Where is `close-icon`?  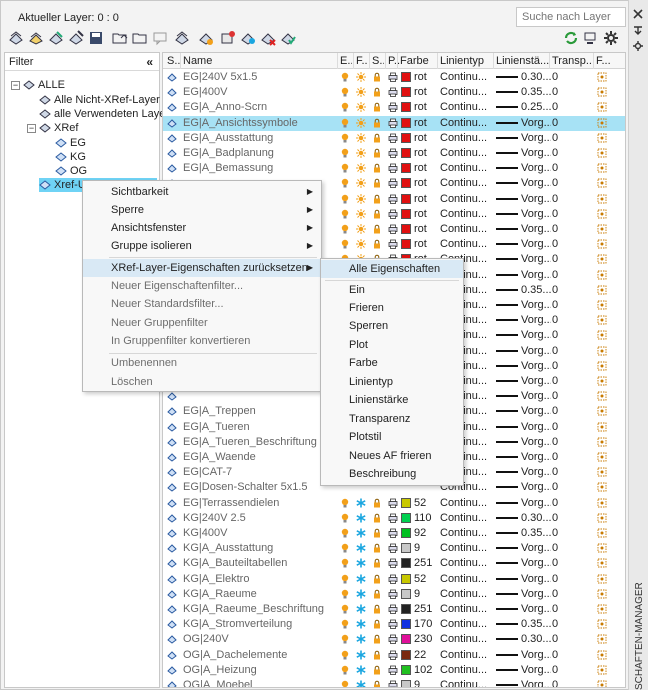 close-icon is located at coordinates (638, 14).